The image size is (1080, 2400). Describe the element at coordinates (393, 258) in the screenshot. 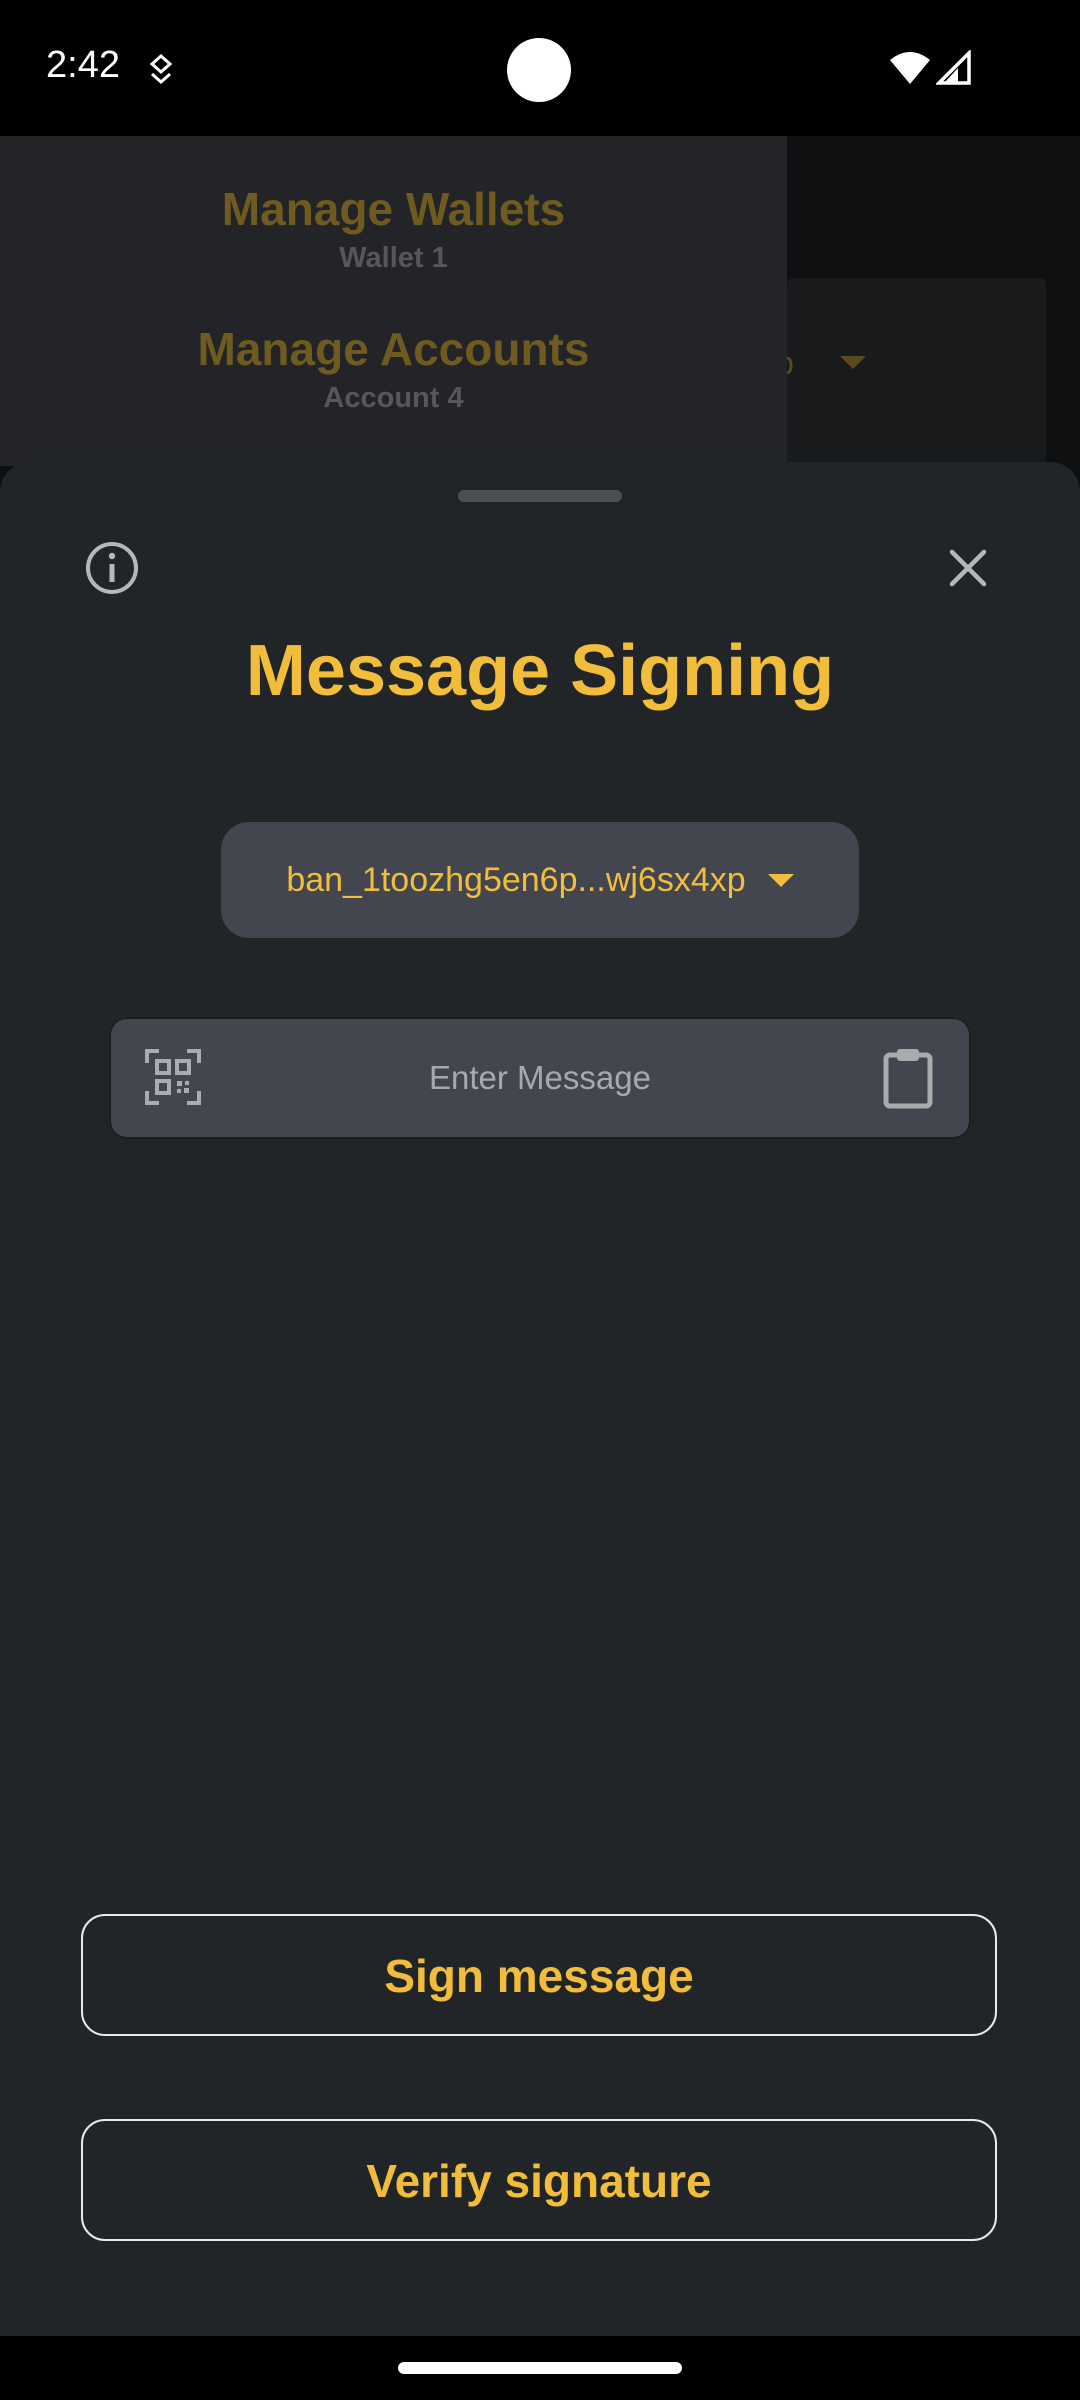

I see `drawer-item-subtitle: Wallet 1` at that location.